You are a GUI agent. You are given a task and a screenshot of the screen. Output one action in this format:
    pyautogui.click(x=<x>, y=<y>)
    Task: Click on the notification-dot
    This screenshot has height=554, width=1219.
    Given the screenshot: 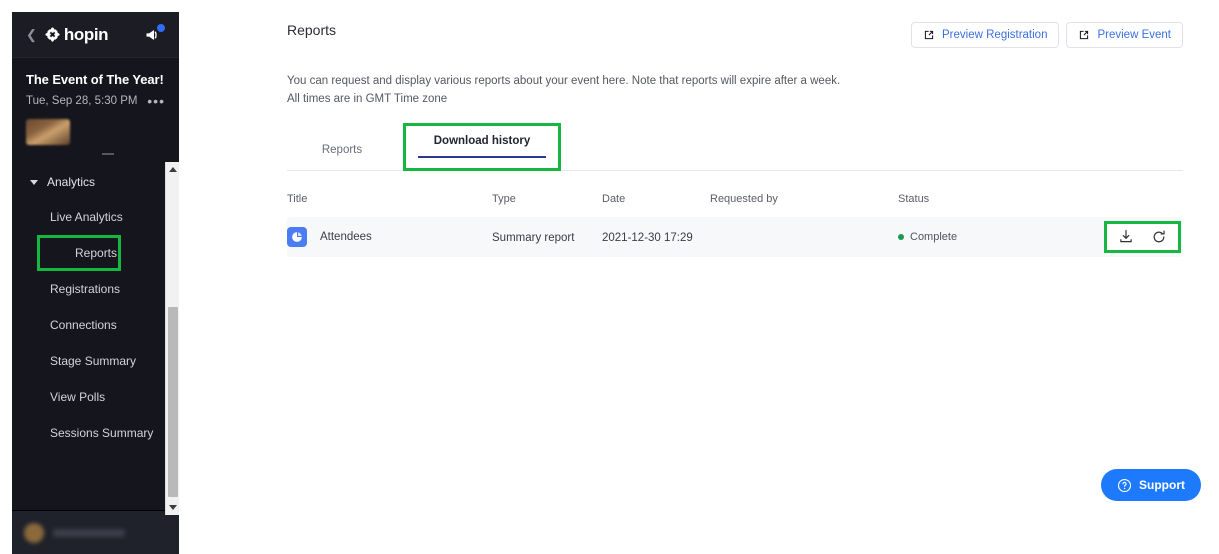 What is the action you would take?
    pyautogui.click(x=161, y=27)
    